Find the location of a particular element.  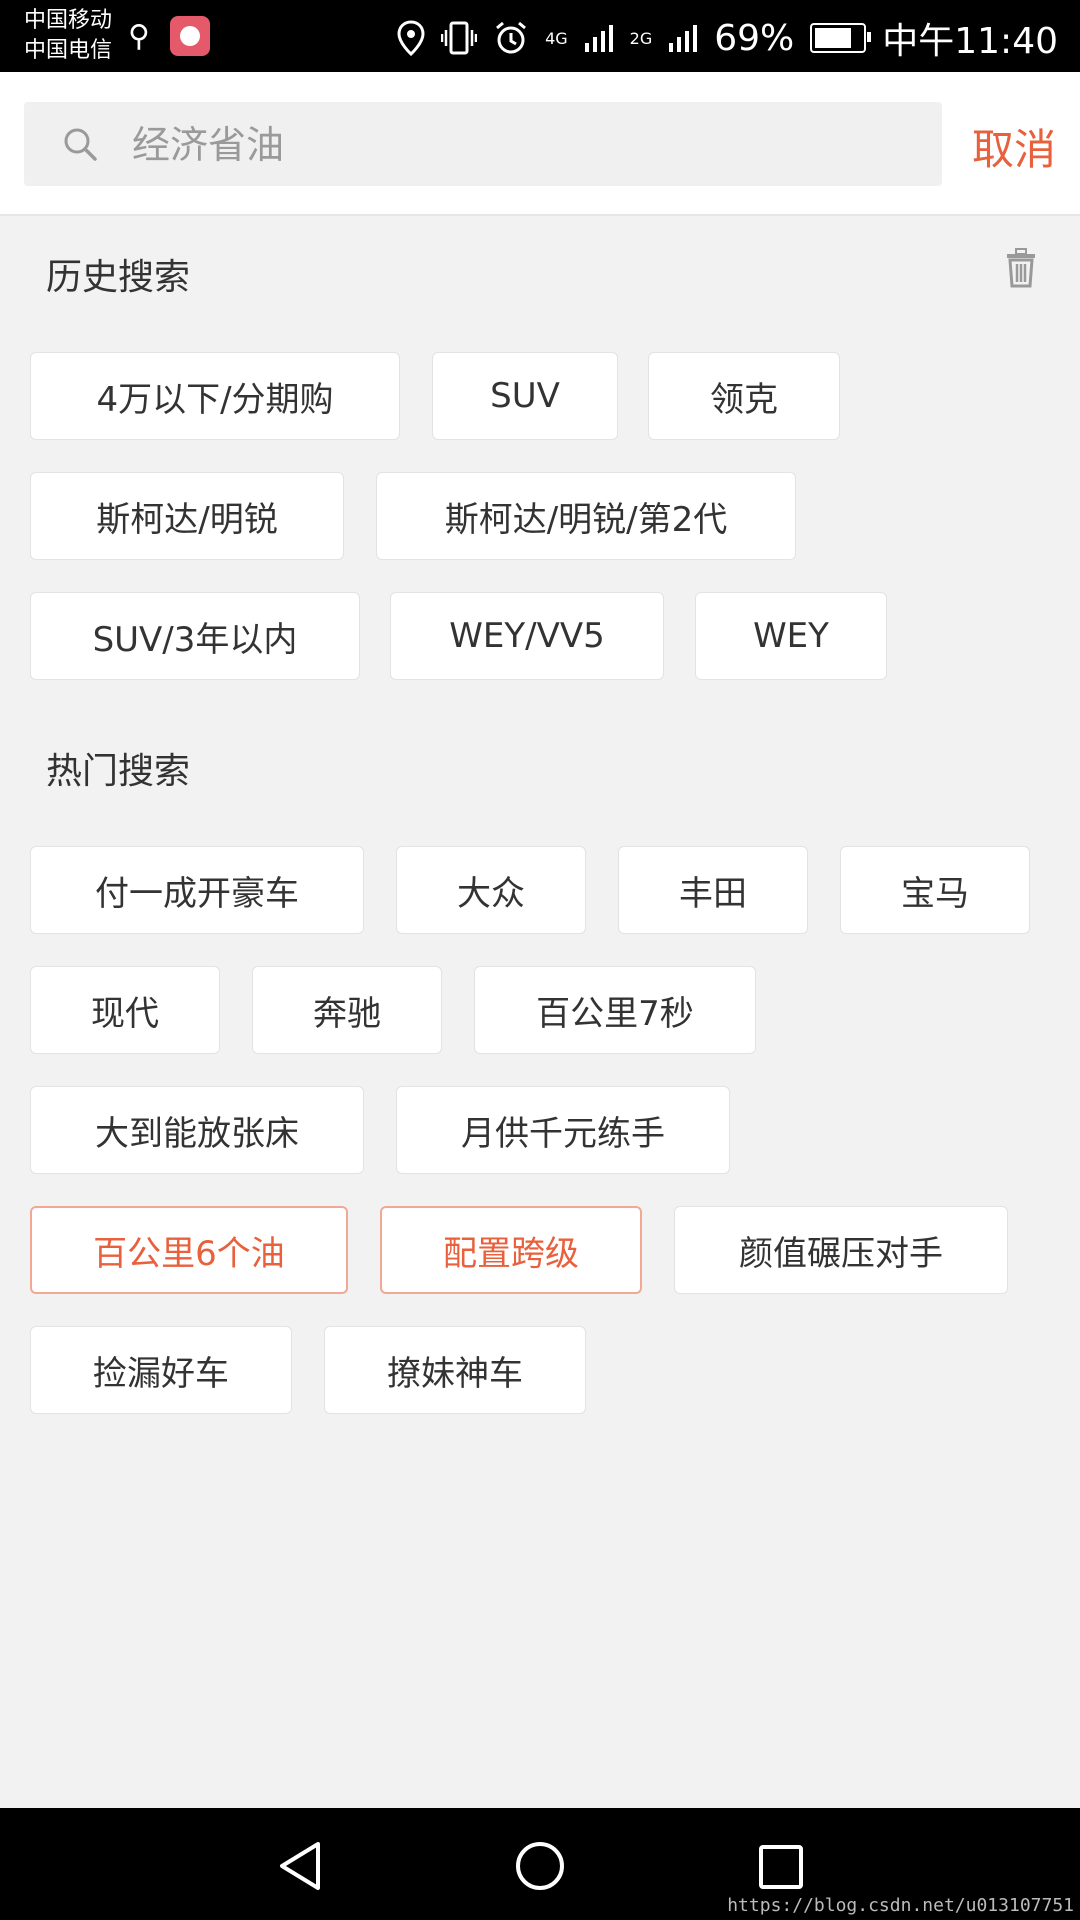

history-chip: WEY/VV5 is located at coordinates (527, 636).